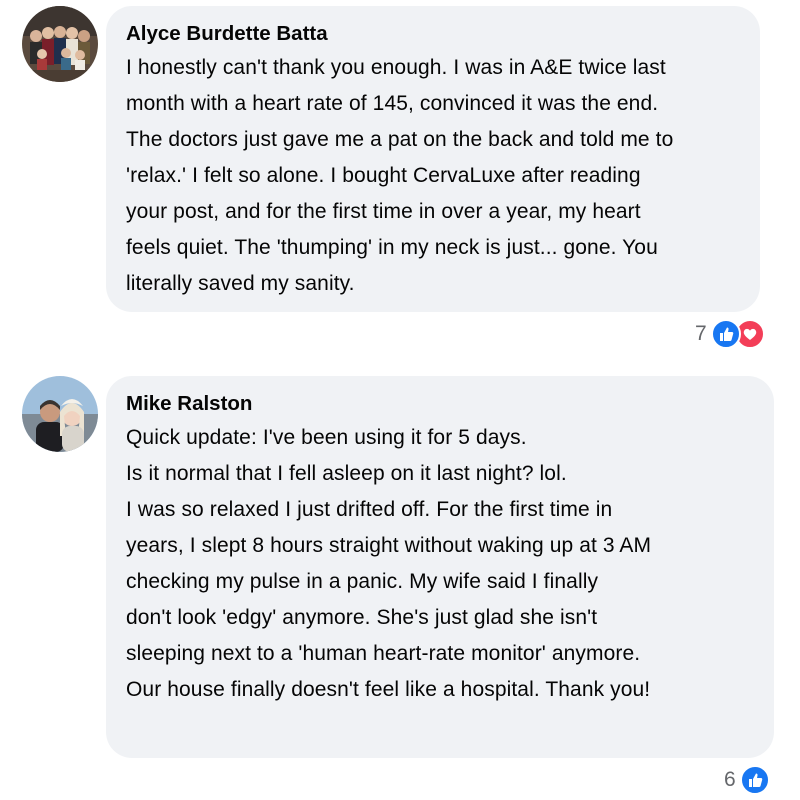 This screenshot has height=800, width=800. Describe the element at coordinates (701, 333) in the screenshot. I see `reaction-count: 7` at that location.